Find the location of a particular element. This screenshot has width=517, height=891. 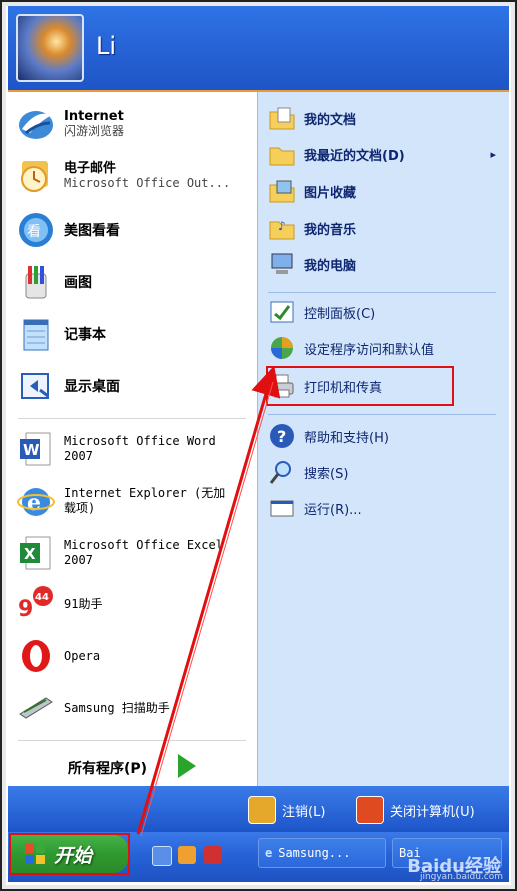

program-ie-line1: Internet Explorer (无加 is located at coordinates (145, 493).